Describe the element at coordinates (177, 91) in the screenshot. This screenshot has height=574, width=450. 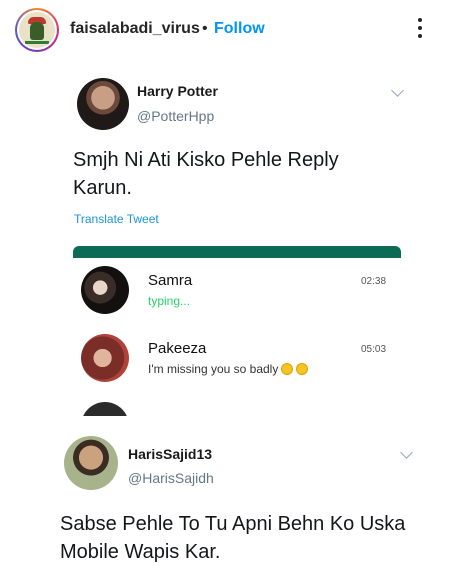
I see `tweet-author-name: Harry Potter` at that location.